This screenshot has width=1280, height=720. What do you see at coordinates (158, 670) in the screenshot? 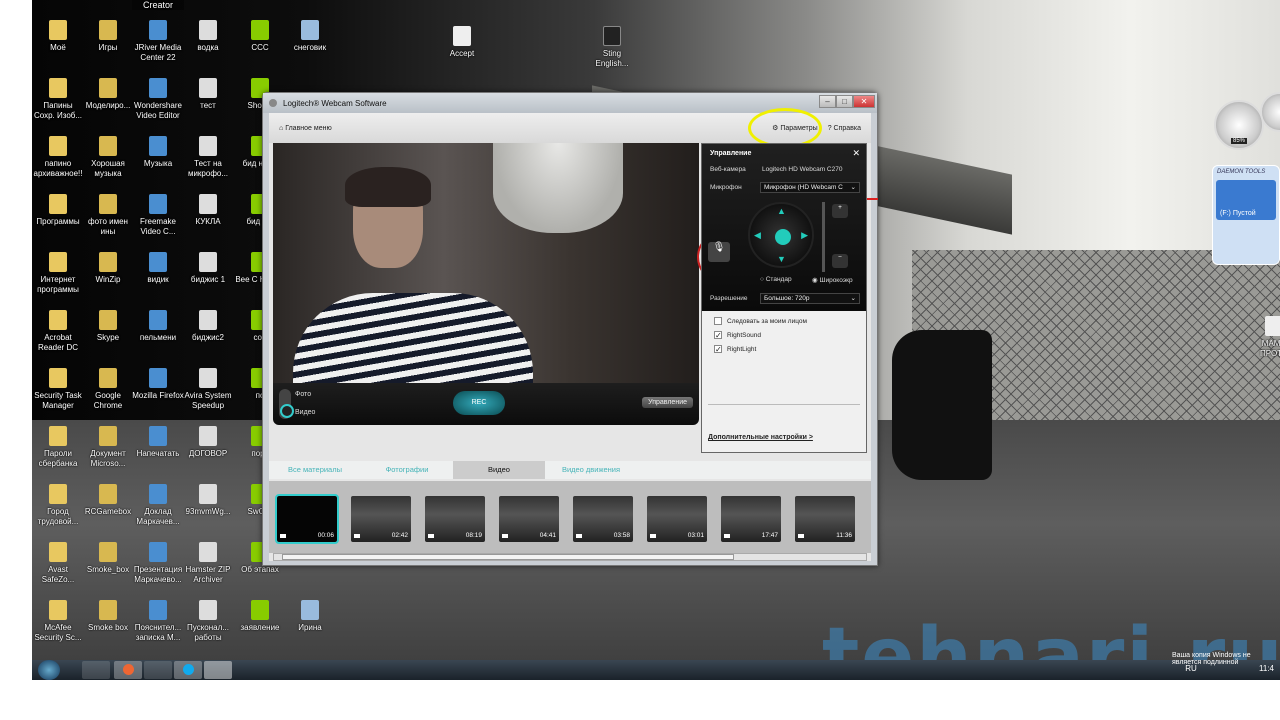
I see `taskbar-network` at bounding box center [158, 670].